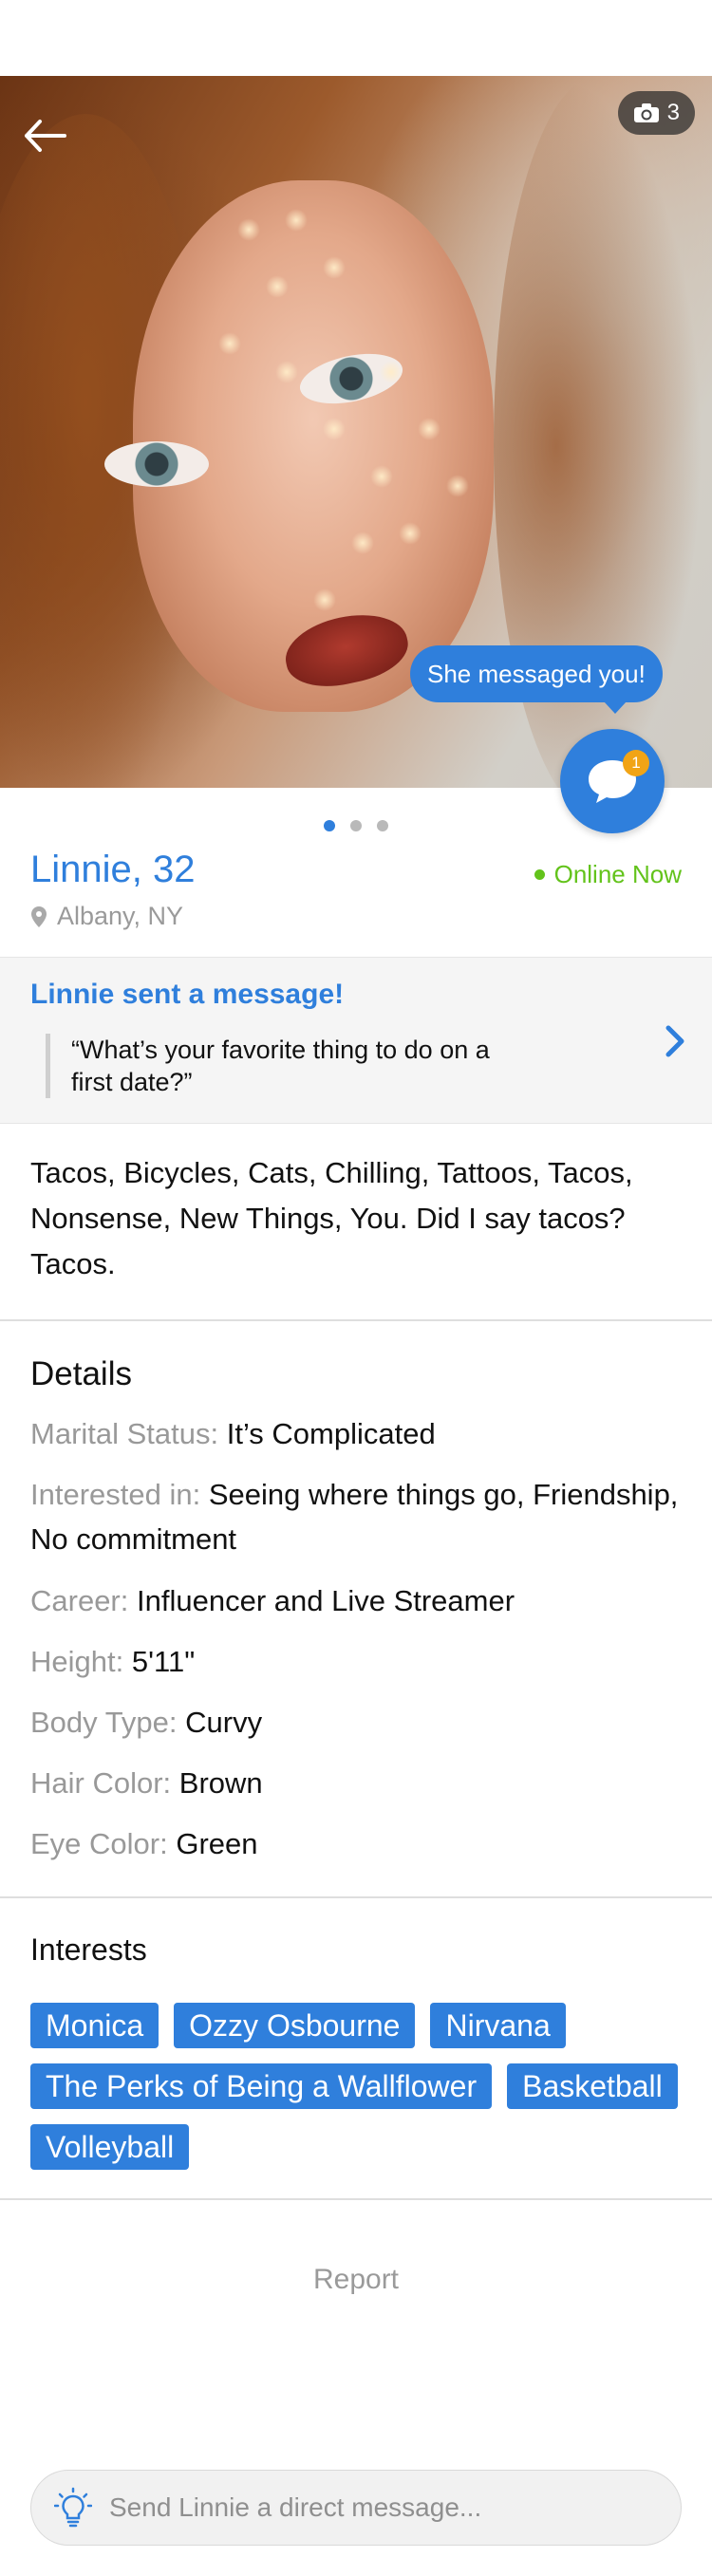 This screenshot has width=712, height=2576. What do you see at coordinates (101, 1783) in the screenshot?
I see `detail-key: Hair Color:` at bounding box center [101, 1783].